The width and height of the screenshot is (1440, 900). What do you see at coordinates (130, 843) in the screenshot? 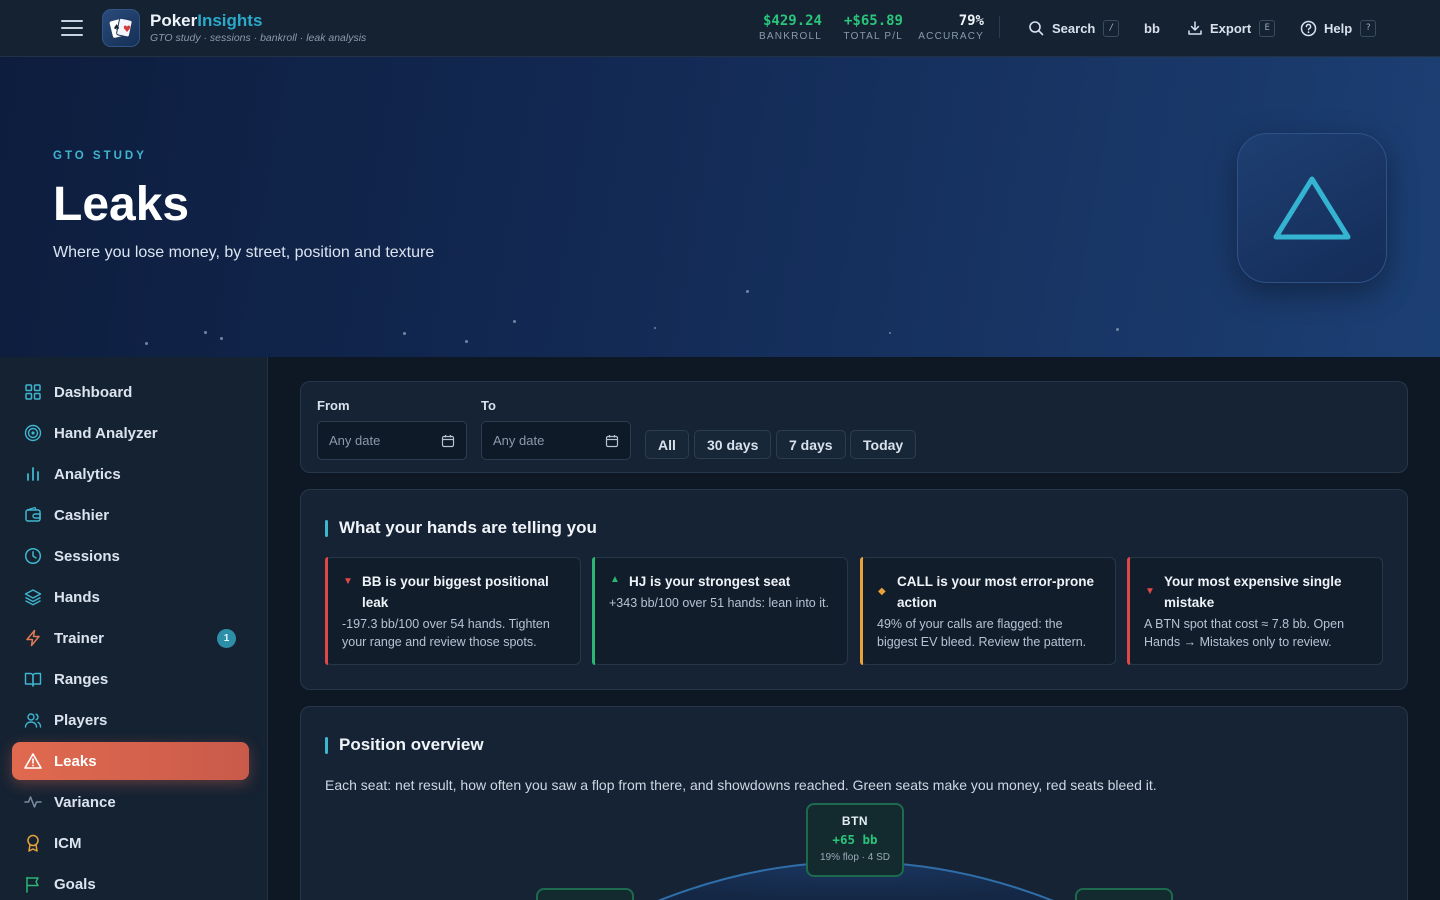
I see `sidebar-item-icm: ICM` at bounding box center [130, 843].